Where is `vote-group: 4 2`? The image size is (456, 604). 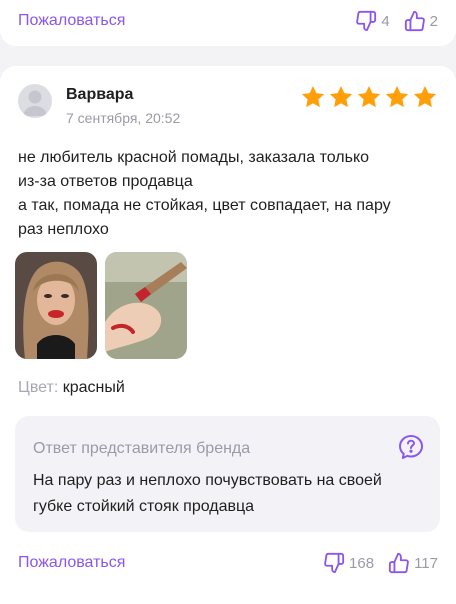 vote-group: 4 2 is located at coordinates (396, 21).